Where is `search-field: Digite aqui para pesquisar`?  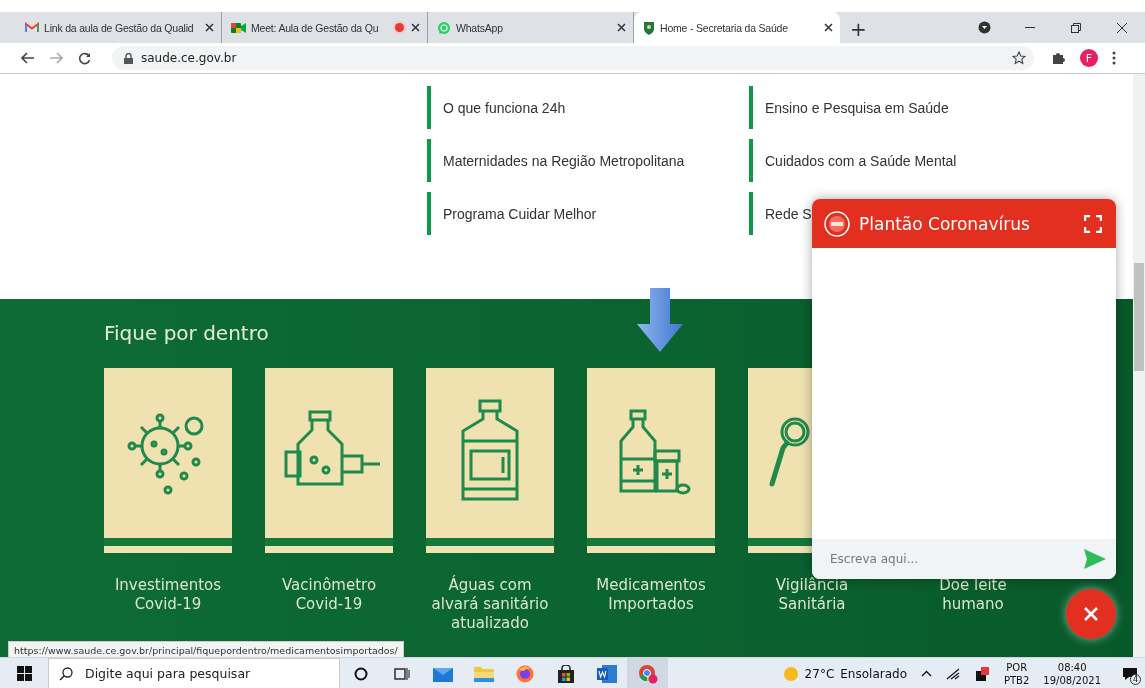 search-field: Digite aqui para pesquisar is located at coordinates (194, 672).